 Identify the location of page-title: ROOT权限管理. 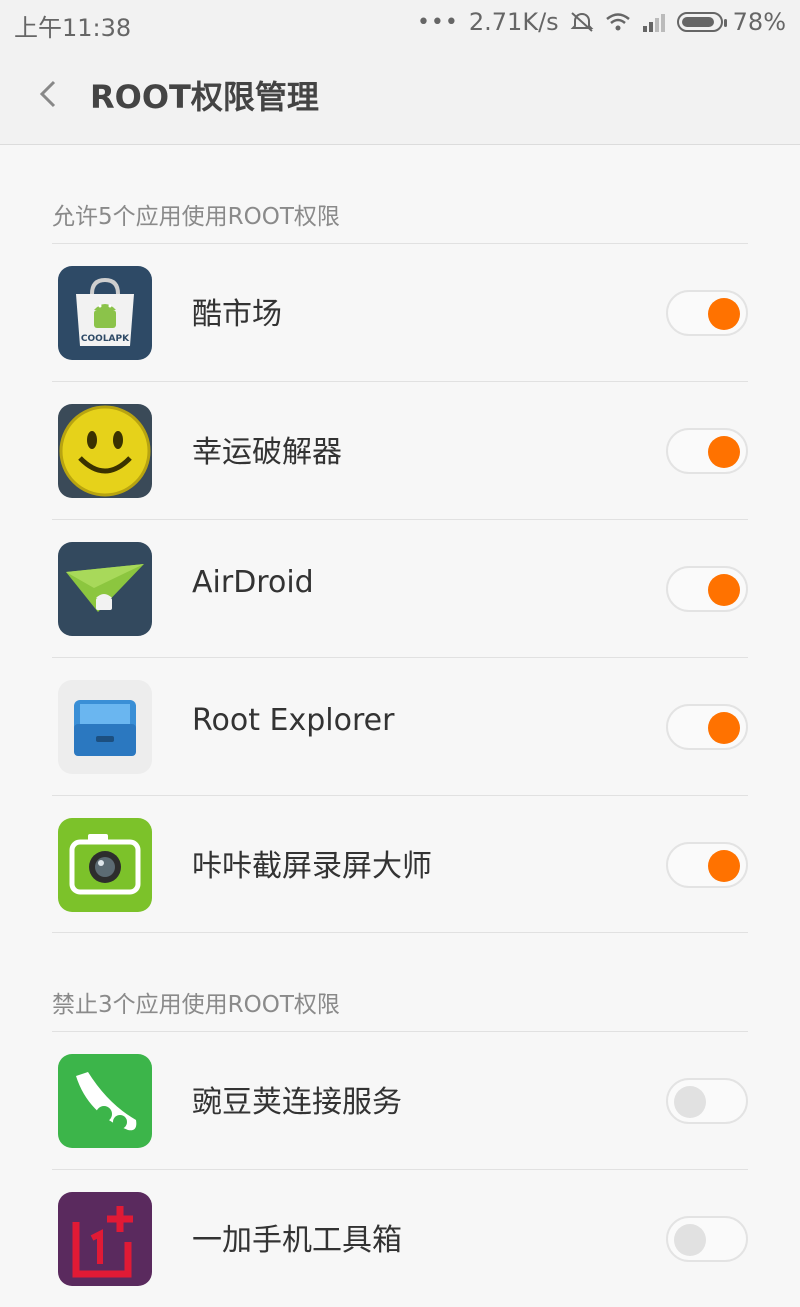
(204, 97).